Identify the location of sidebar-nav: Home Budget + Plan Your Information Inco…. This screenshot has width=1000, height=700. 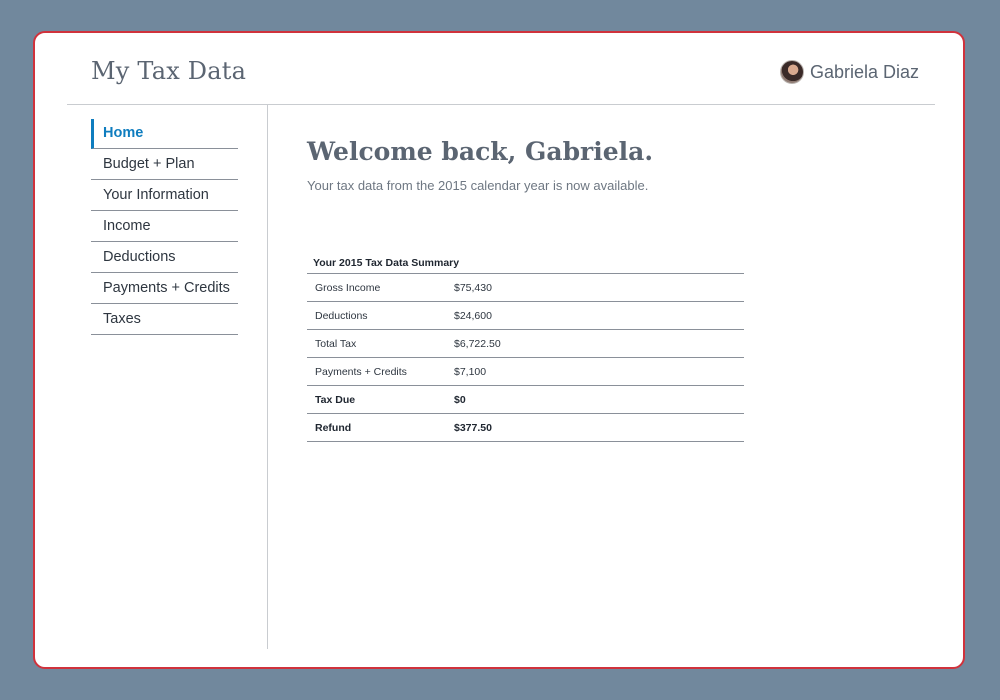
(164, 227).